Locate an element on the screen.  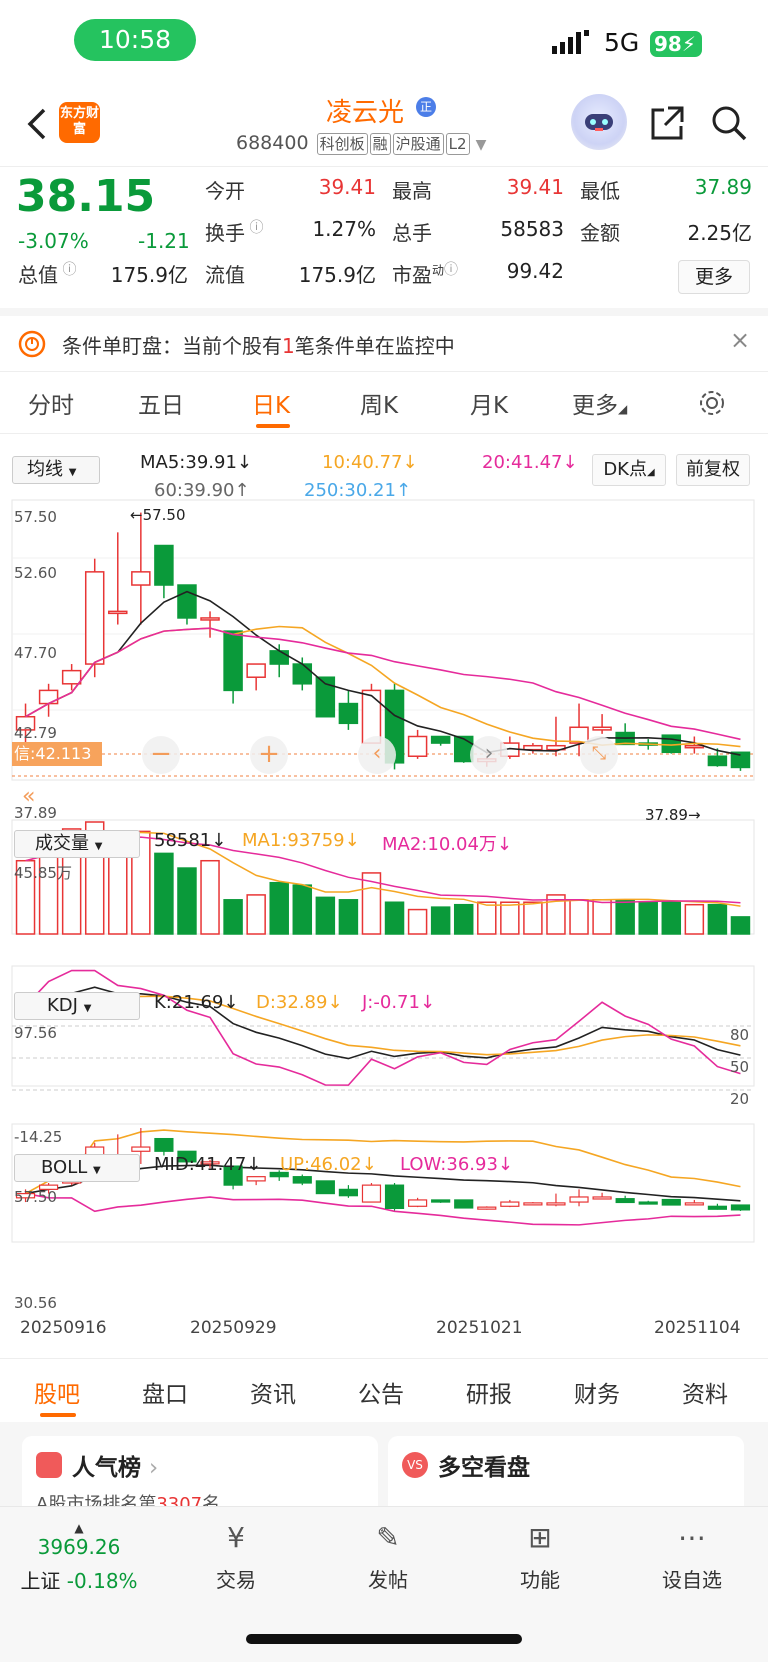
back-arrow-icon is located at coordinates (37, 124).